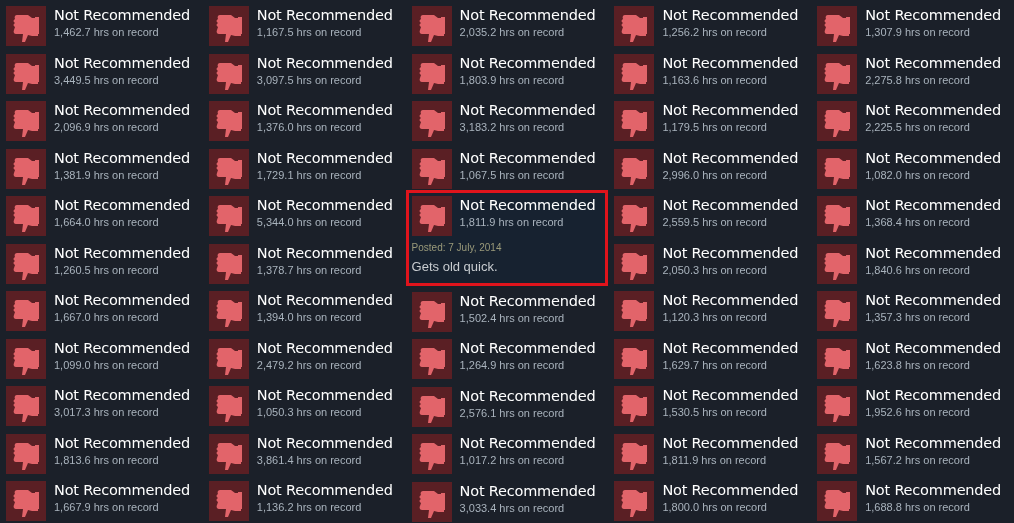 Image resolution: width=1014 pixels, height=523 pixels. Describe the element at coordinates (512, 508) in the screenshot. I see `hours-on-record: 3,033.4 hrs on record` at that location.